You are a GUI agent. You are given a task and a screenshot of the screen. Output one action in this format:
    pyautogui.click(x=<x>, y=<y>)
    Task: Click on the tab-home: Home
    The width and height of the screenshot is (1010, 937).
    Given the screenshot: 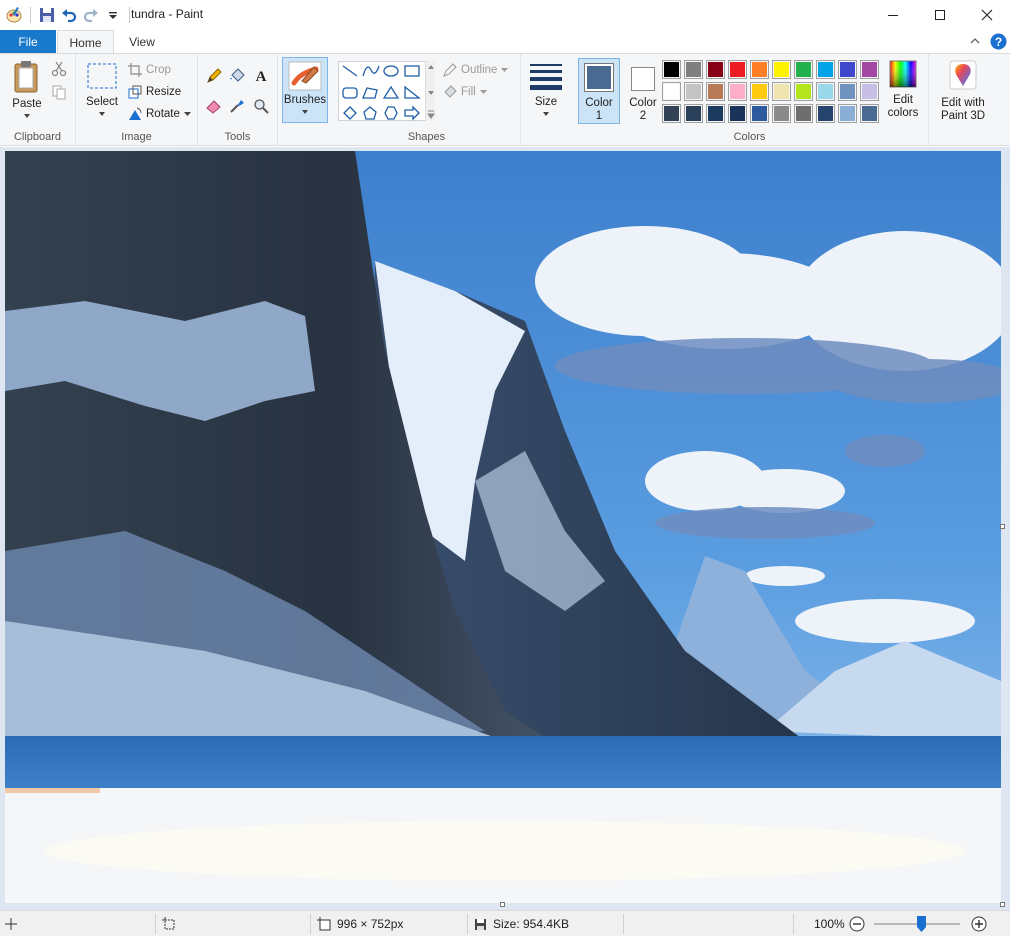 What is the action you would take?
    pyautogui.click(x=85, y=42)
    